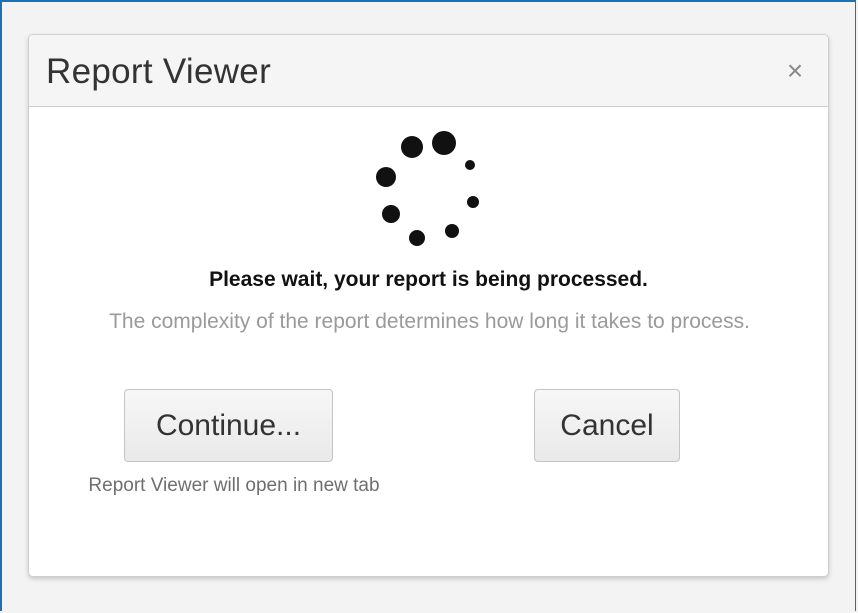  What do you see at coordinates (234, 485) in the screenshot?
I see `continue-note: Report Viewer will open in new tab` at bounding box center [234, 485].